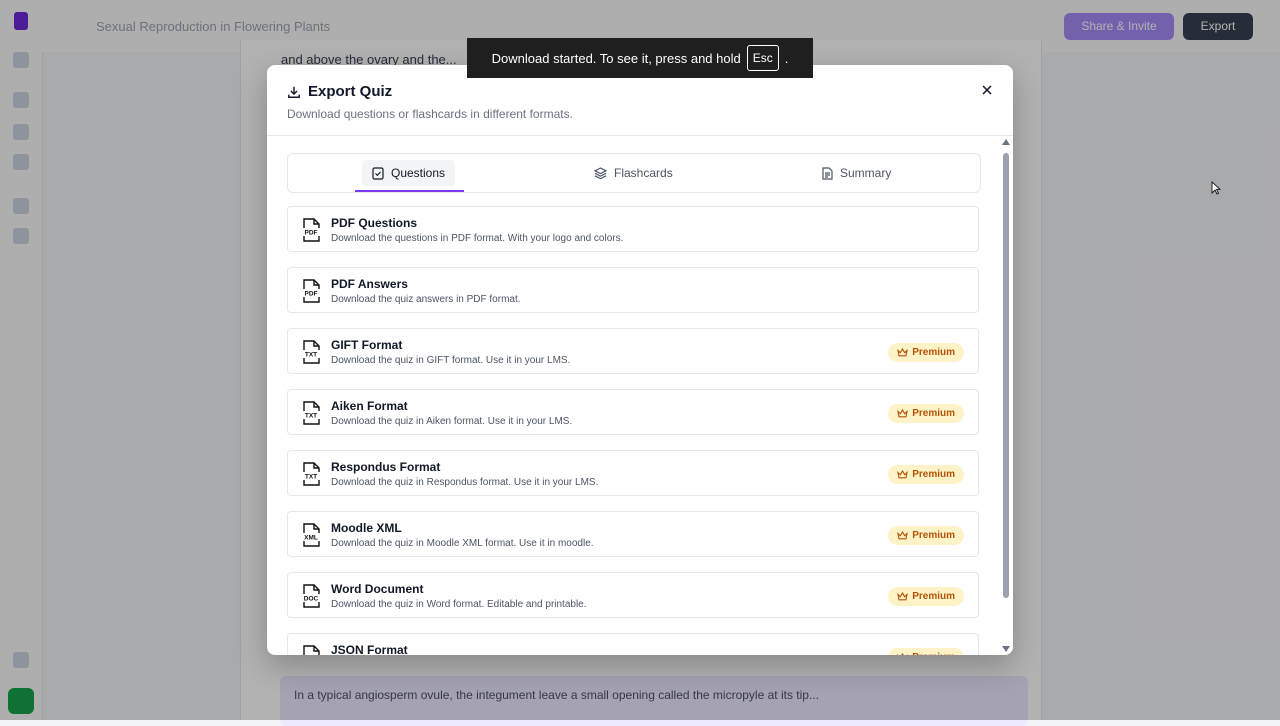  What do you see at coordinates (409, 191) in the screenshot?
I see `active-tab-indicator` at bounding box center [409, 191].